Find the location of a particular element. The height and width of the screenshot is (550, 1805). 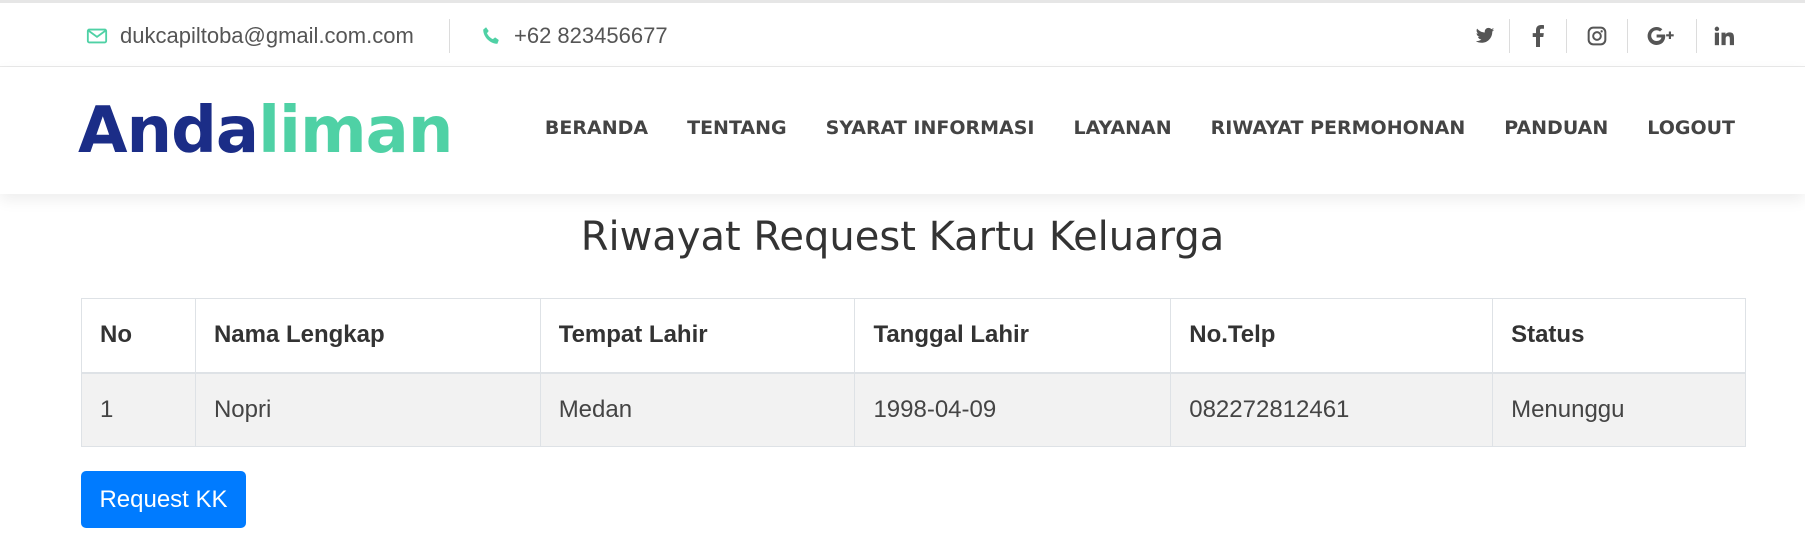

cell-nama-lengkap: Nopri is located at coordinates (367, 409).